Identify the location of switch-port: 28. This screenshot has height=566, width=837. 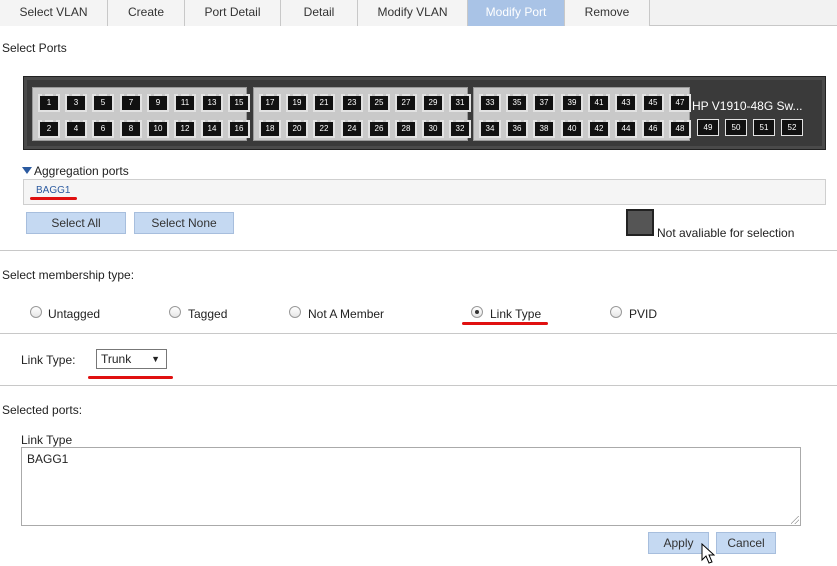
(406, 129).